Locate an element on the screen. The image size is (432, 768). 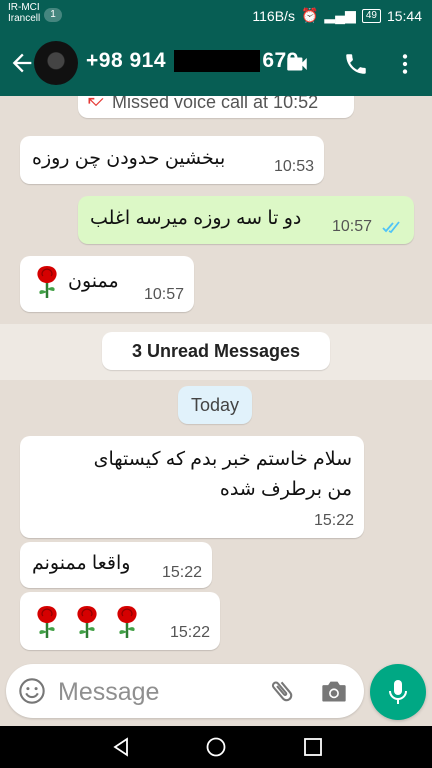
message-text: دو تا سه روزه میرسه اغلب is located at coordinates (196, 218).